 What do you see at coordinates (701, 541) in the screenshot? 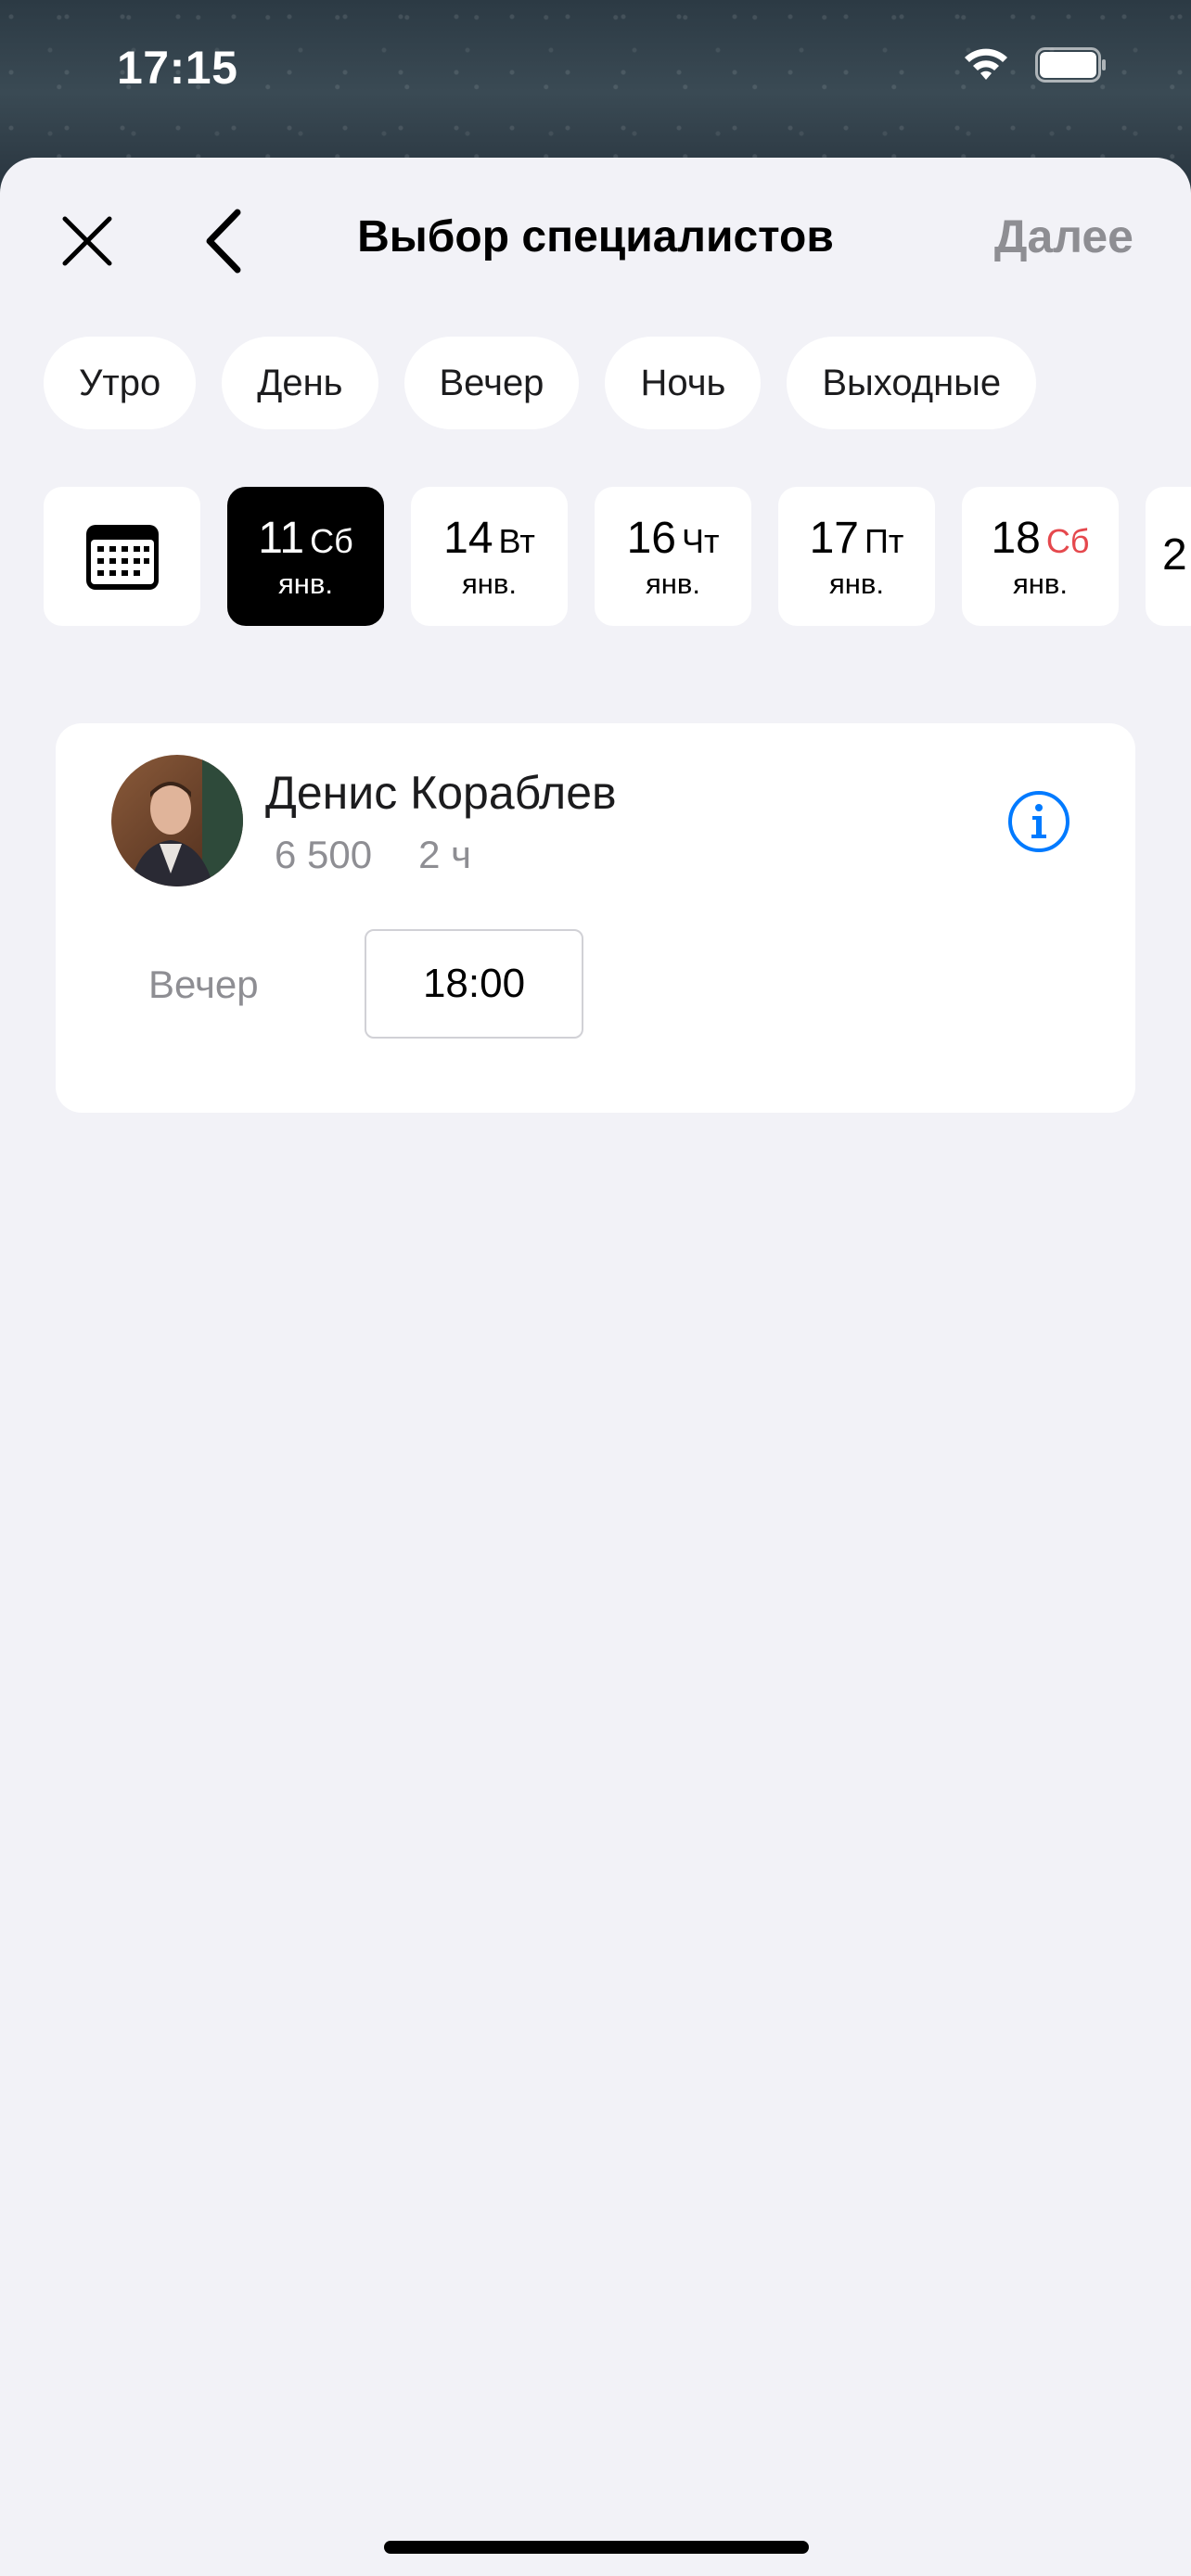
I see `date-weekday: Чт` at bounding box center [701, 541].